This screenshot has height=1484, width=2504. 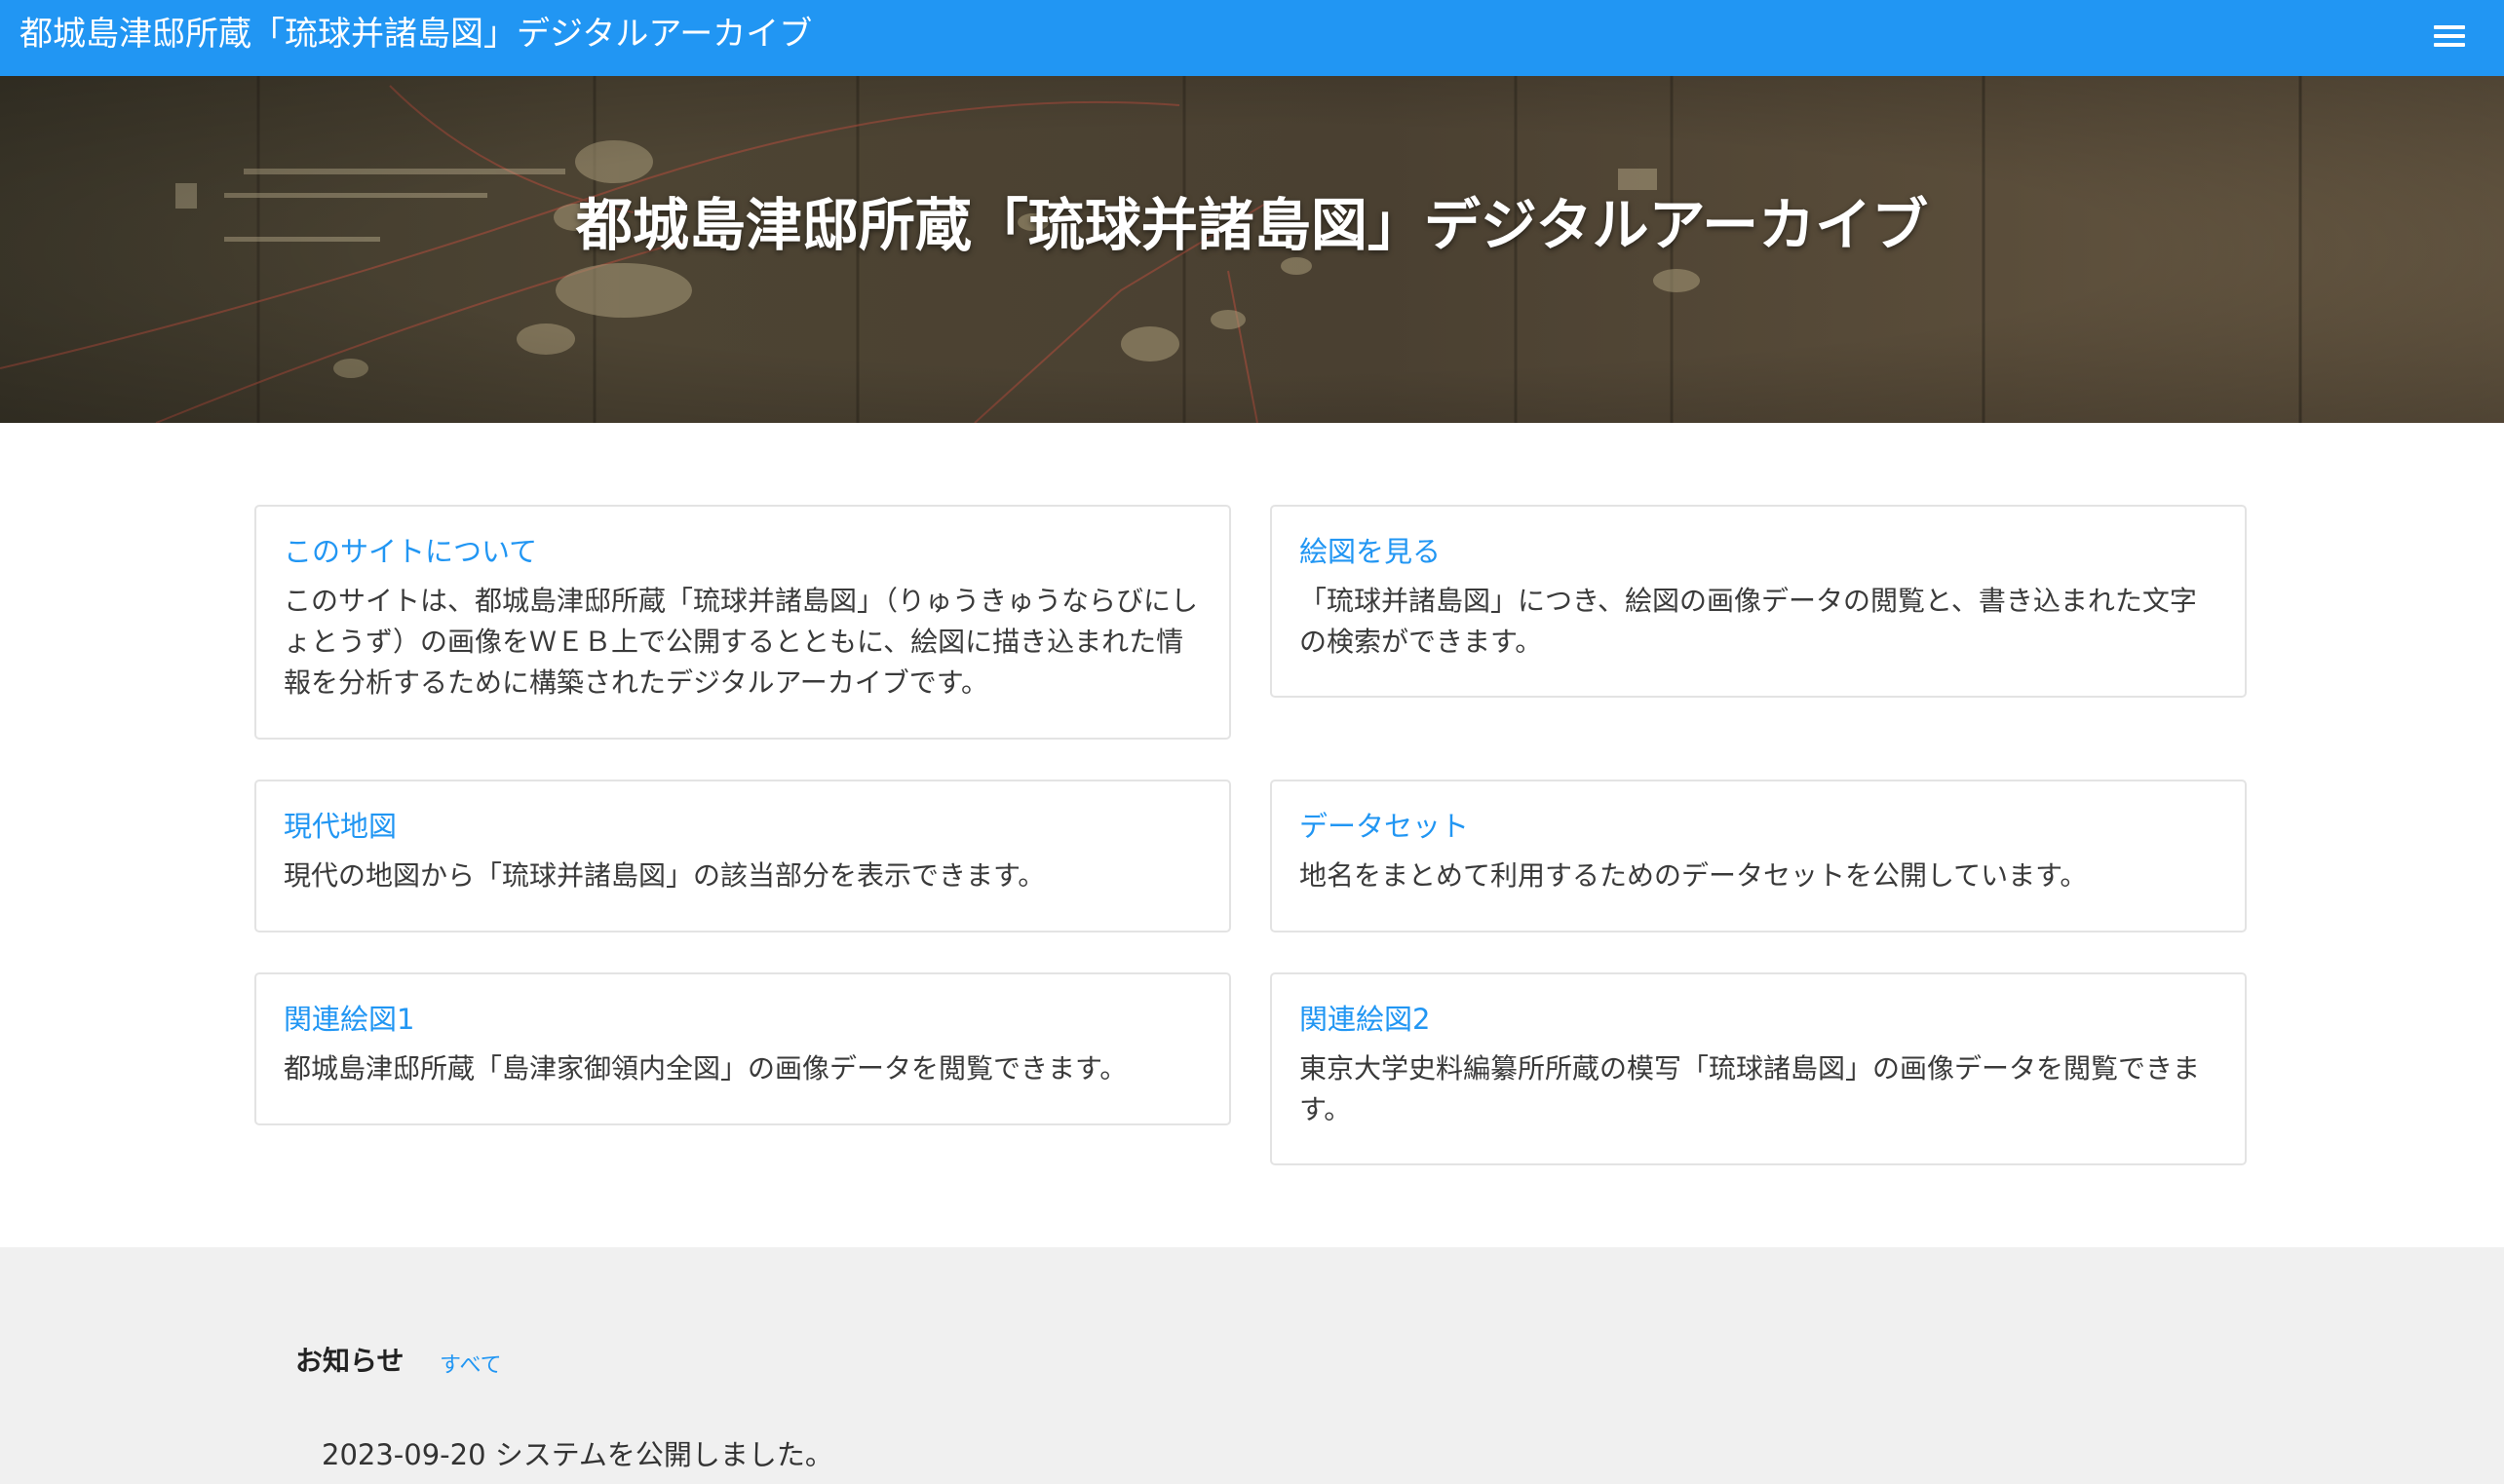 What do you see at coordinates (1758, 1020) in the screenshot?
I see `related-map-2-link: 関連絵図2` at bounding box center [1758, 1020].